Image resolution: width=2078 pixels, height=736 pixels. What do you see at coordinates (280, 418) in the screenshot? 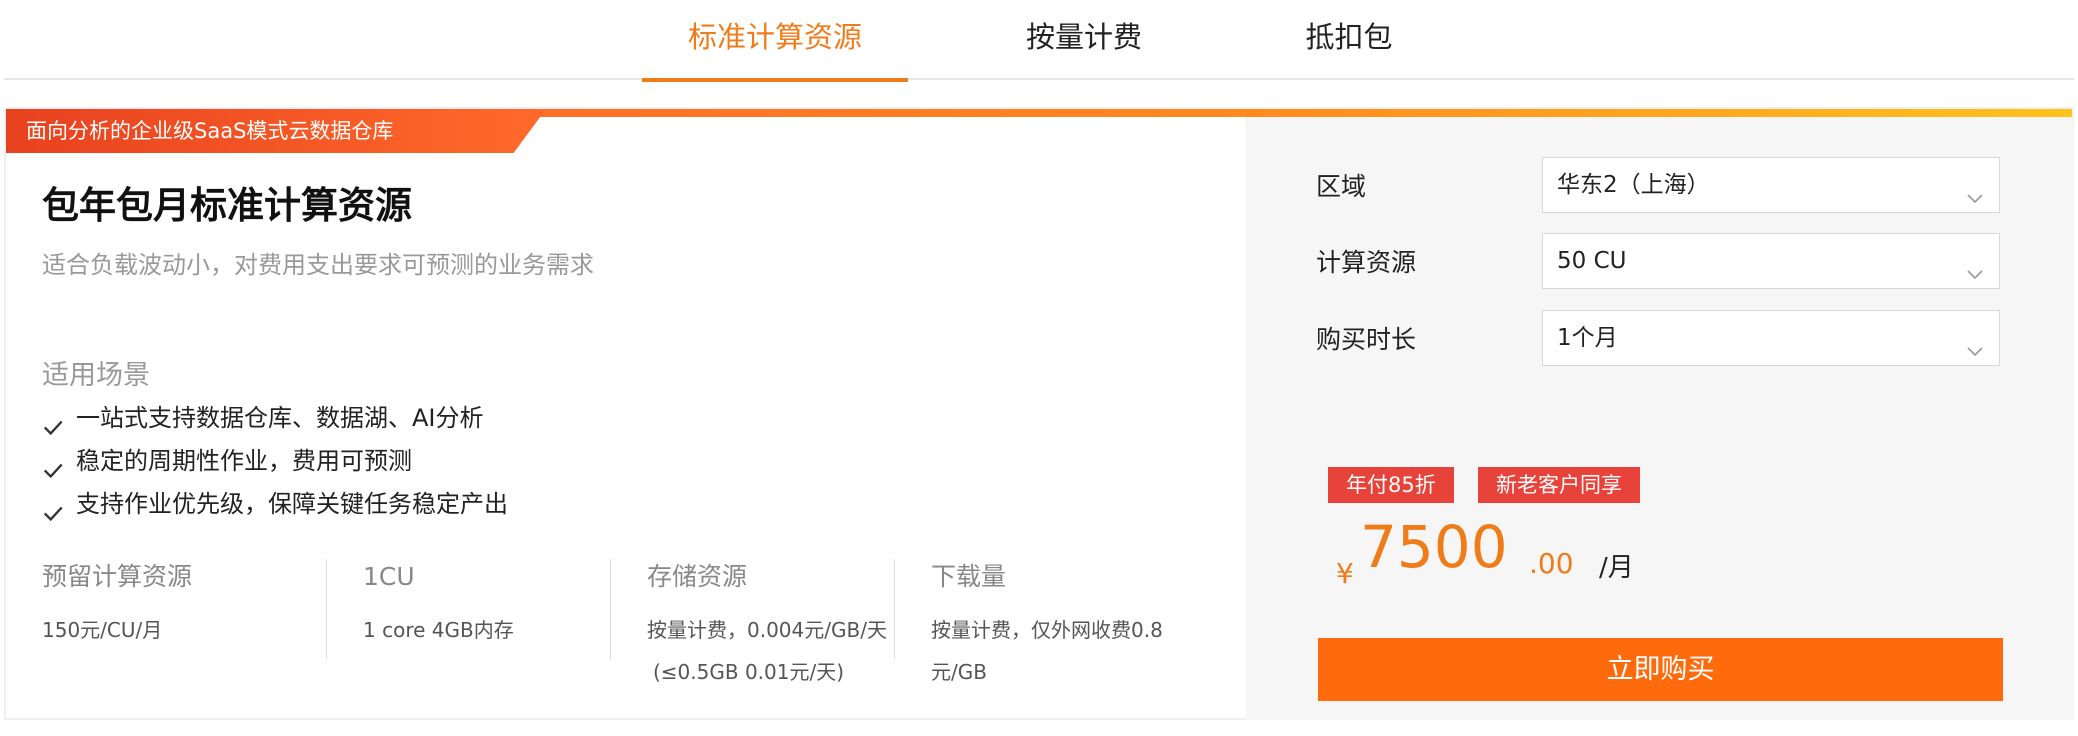
I see `scenario-text: 一站式支持数据仓库、数据湖、AI分析` at bounding box center [280, 418].